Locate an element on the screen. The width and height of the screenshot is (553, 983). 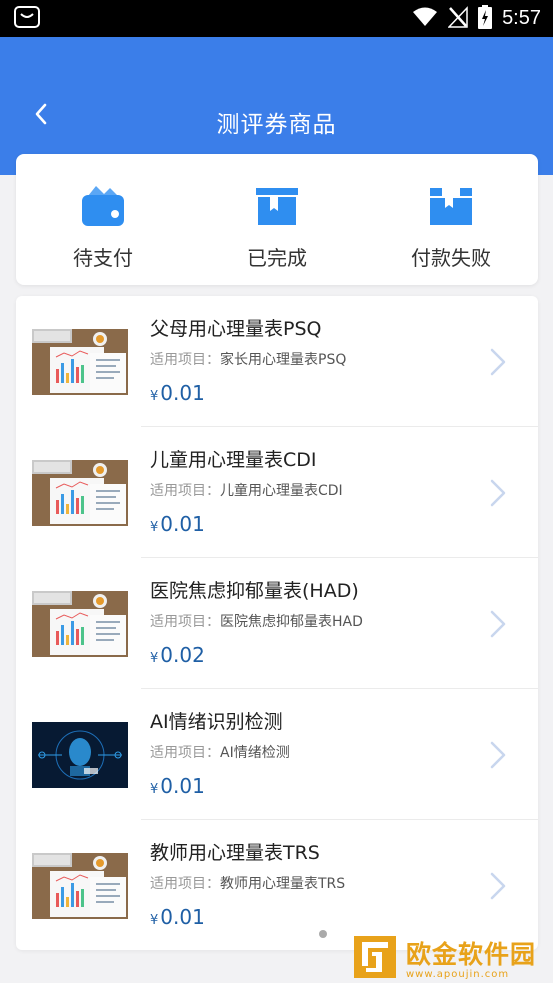
tab-label: 待支付 is located at coordinates (103, 258).